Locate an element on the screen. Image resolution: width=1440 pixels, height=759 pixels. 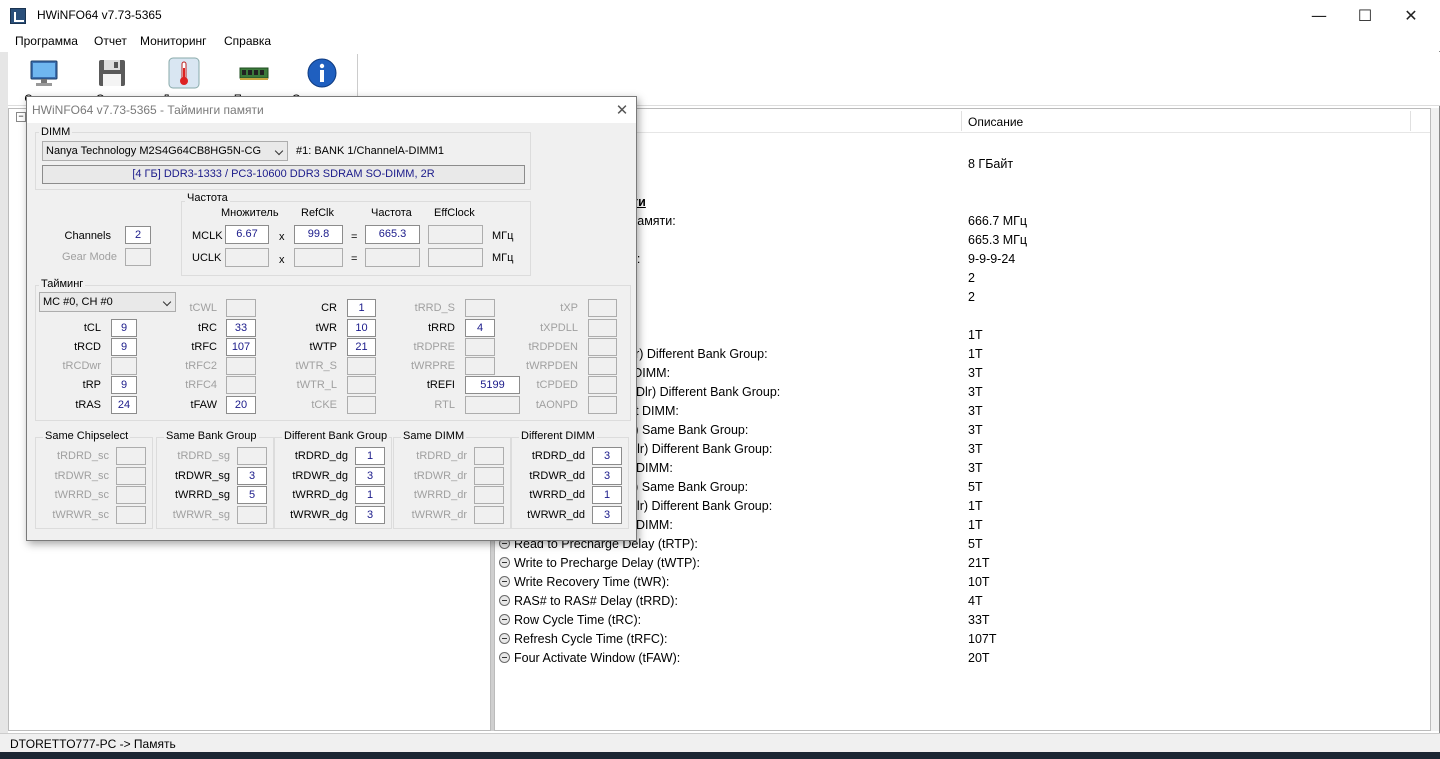
subtiming-label: tWRWR_dd is located at coordinates (556, 514).